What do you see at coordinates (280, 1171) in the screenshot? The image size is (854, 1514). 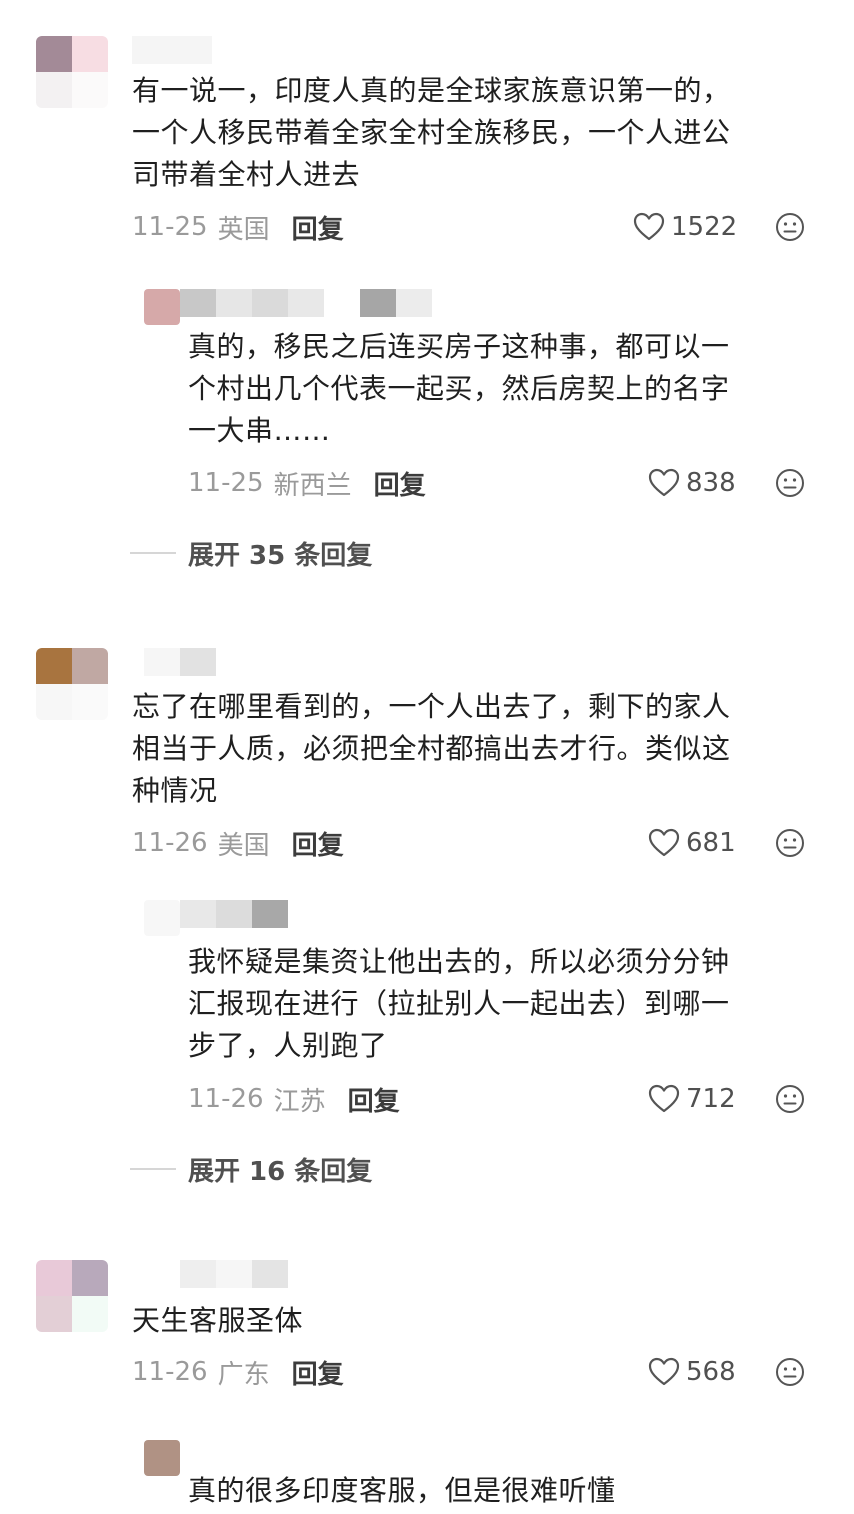 I see `expand-replies-label: 展开 16 条回复` at bounding box center [280, 1171].